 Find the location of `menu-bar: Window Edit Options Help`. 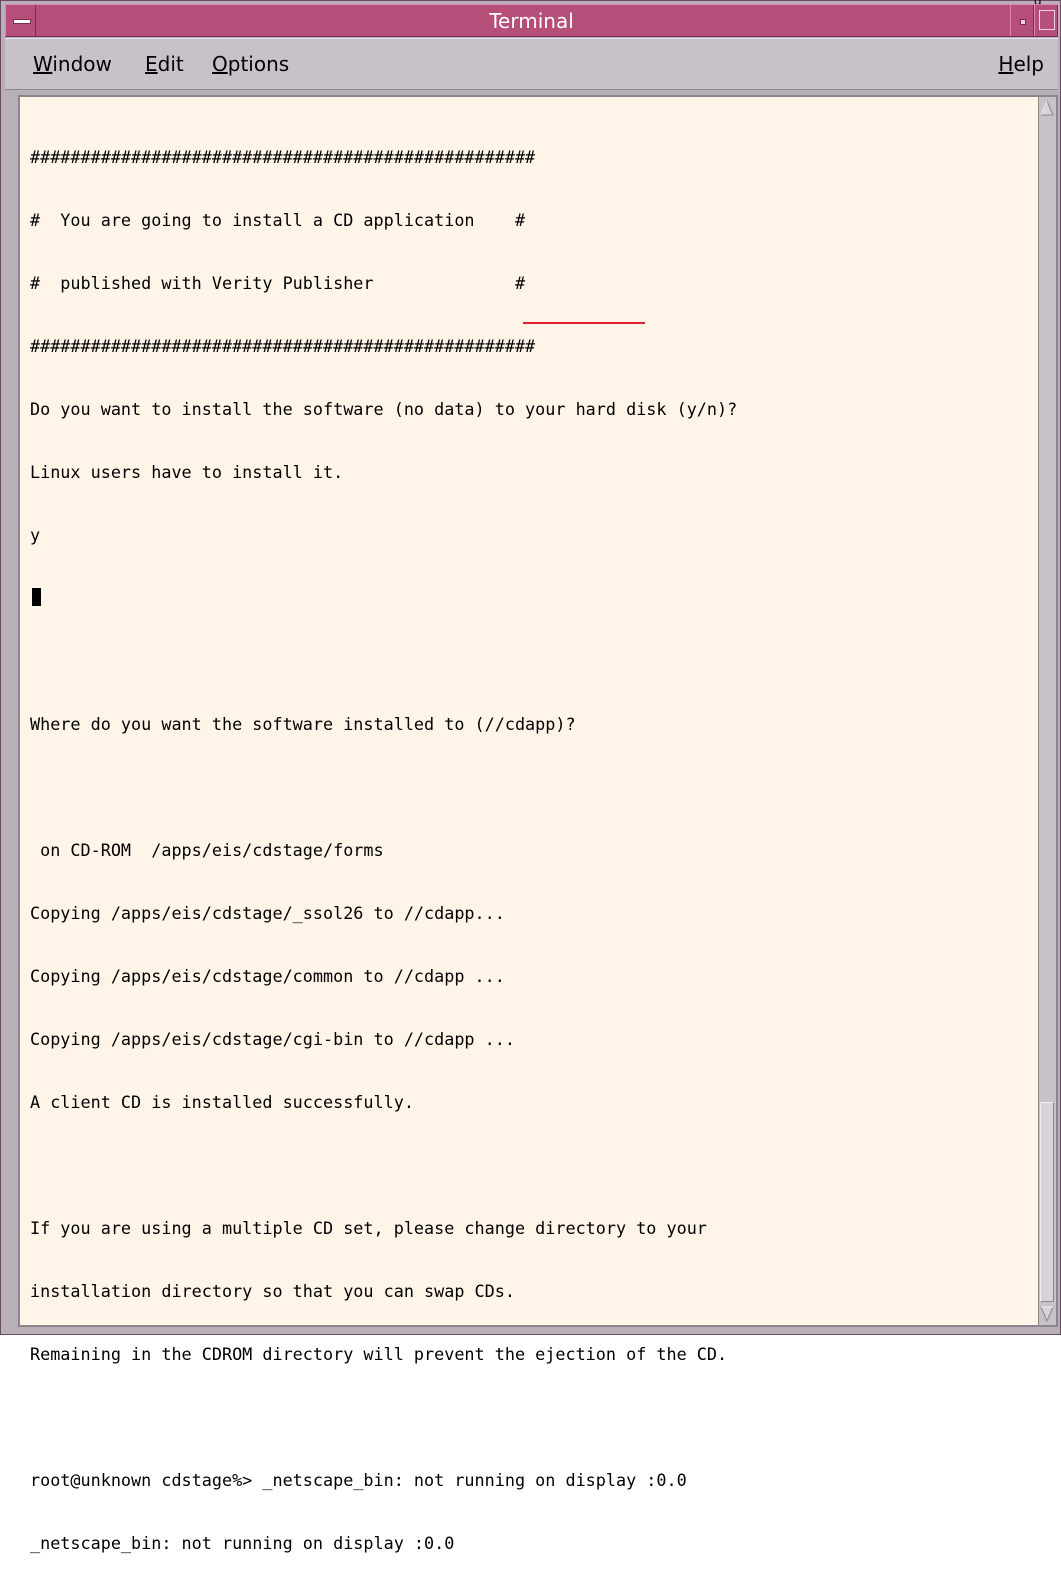

menu-bar: Window Edit Options Help is located at coordinates (531, 64).